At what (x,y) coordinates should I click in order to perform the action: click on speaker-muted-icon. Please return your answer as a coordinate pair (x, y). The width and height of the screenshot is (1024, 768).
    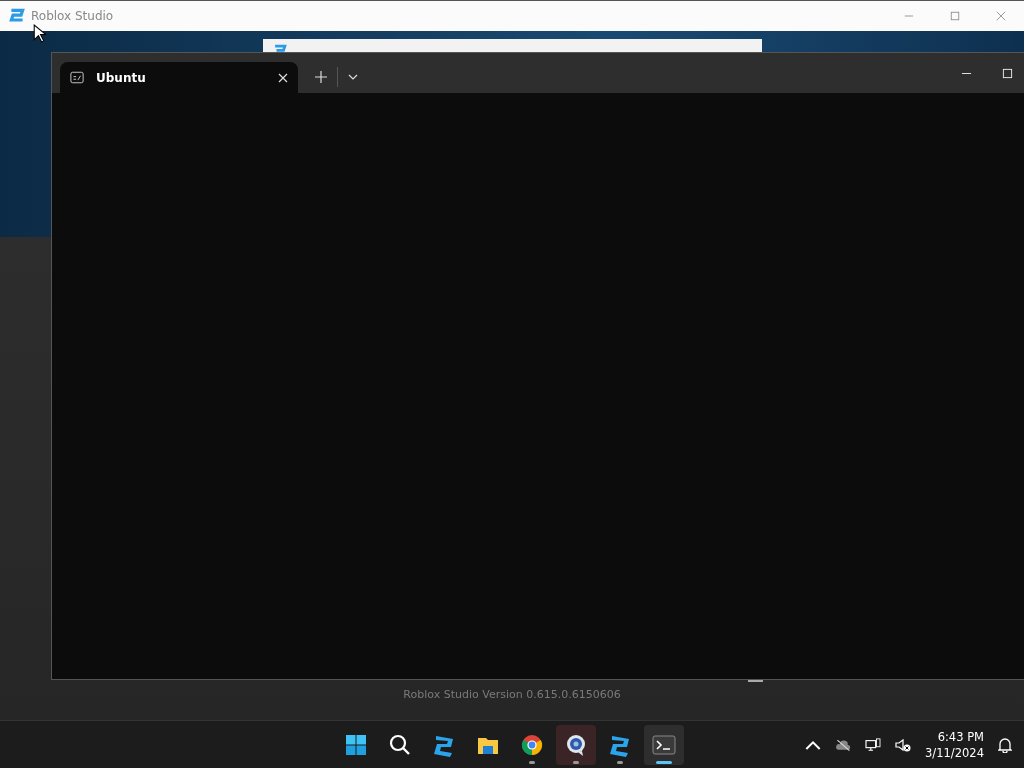
    Looking at the image, I should click on (903, 744).